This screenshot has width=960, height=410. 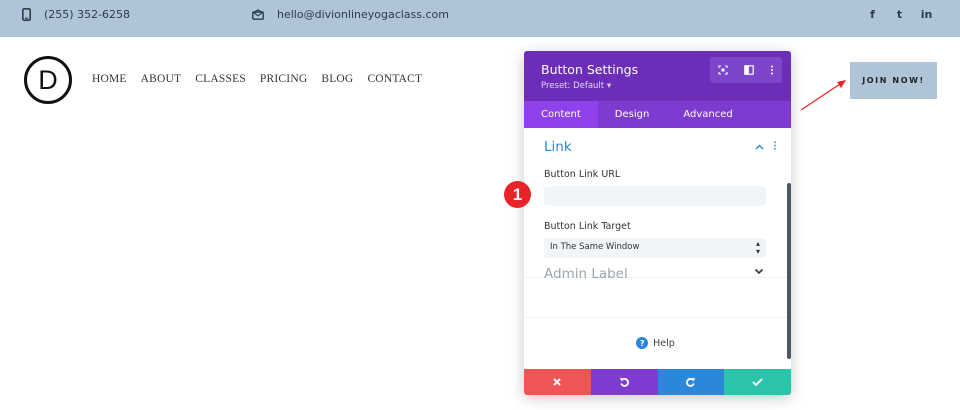 What do you see at coordinates (664, 343) in the screenshot?
I see `help-label: Help` at bounding box center [664, 343].